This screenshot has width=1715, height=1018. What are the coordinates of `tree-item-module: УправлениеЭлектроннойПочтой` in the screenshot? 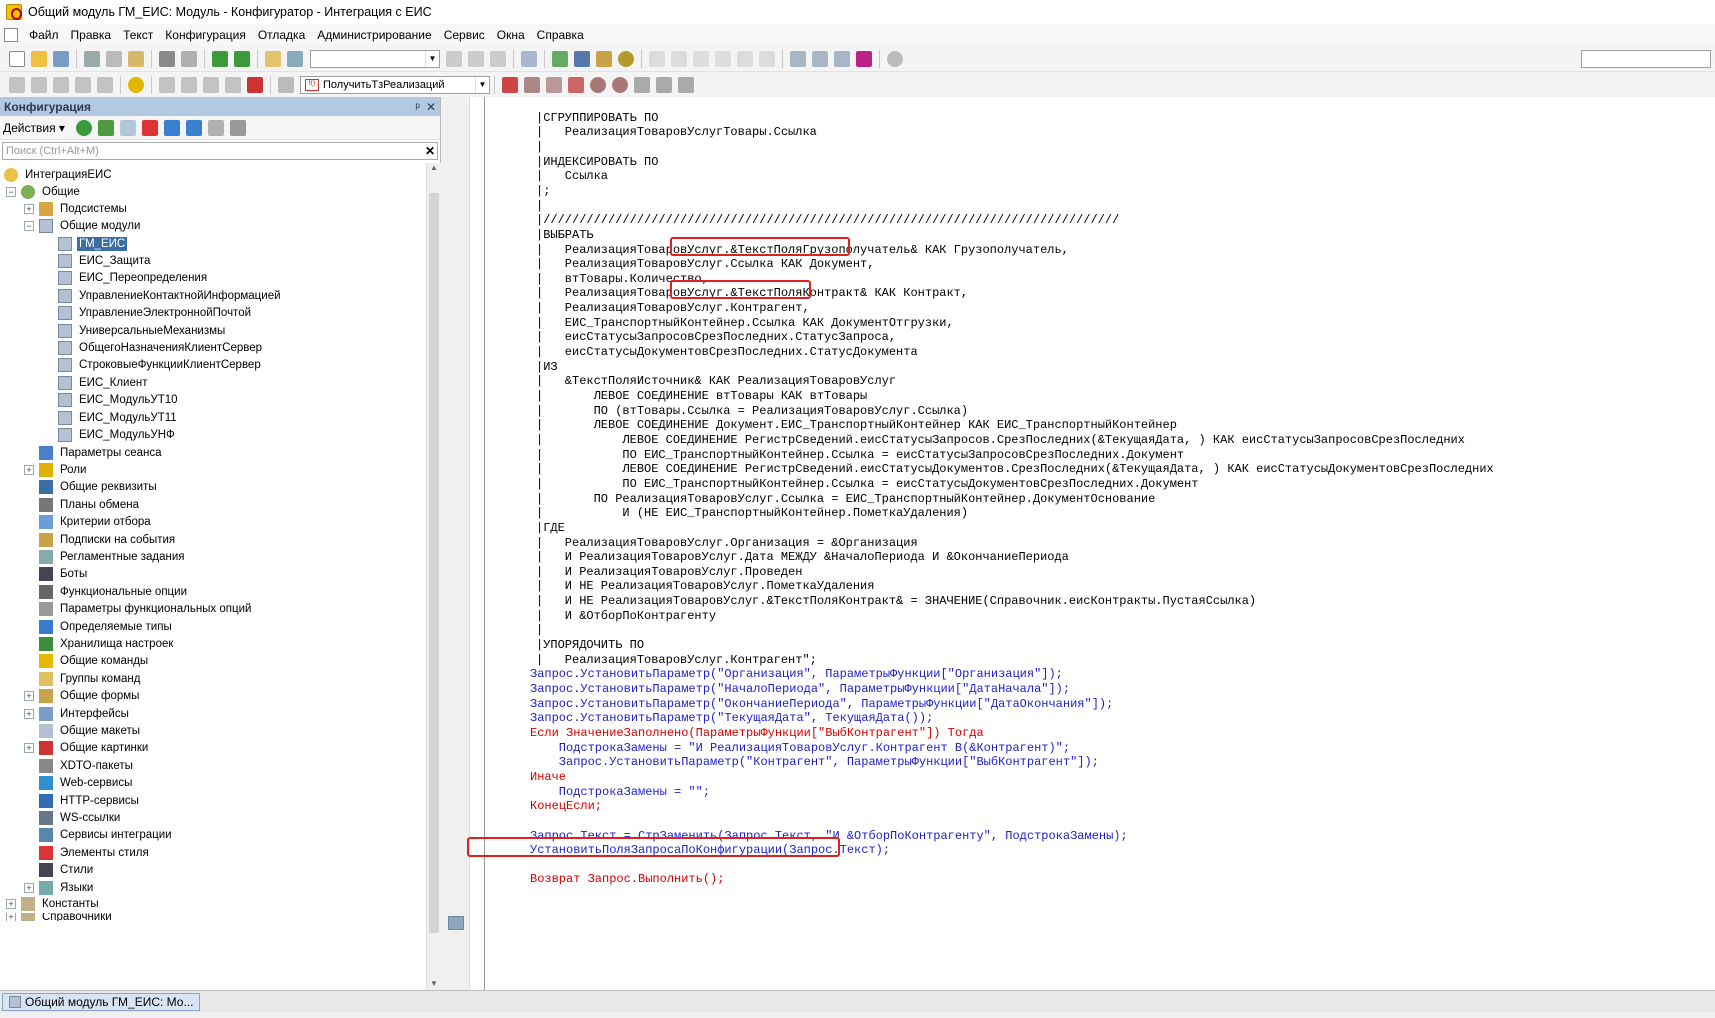 It's located at (155, 313).